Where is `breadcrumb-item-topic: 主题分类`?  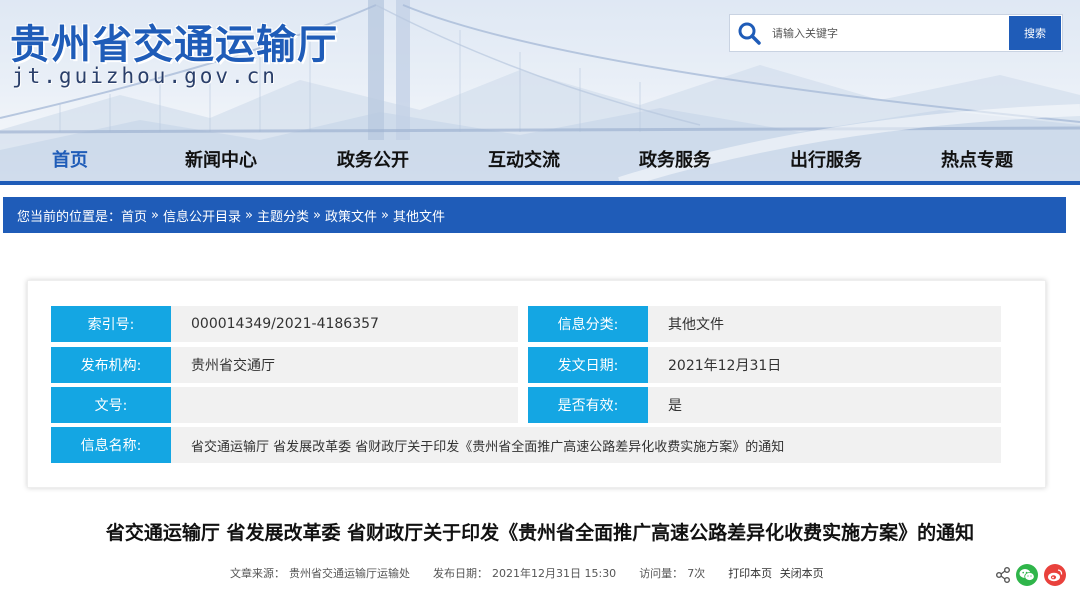
breadcrumb-item-topic: 主题分类 is located at coordinates (283, 215).